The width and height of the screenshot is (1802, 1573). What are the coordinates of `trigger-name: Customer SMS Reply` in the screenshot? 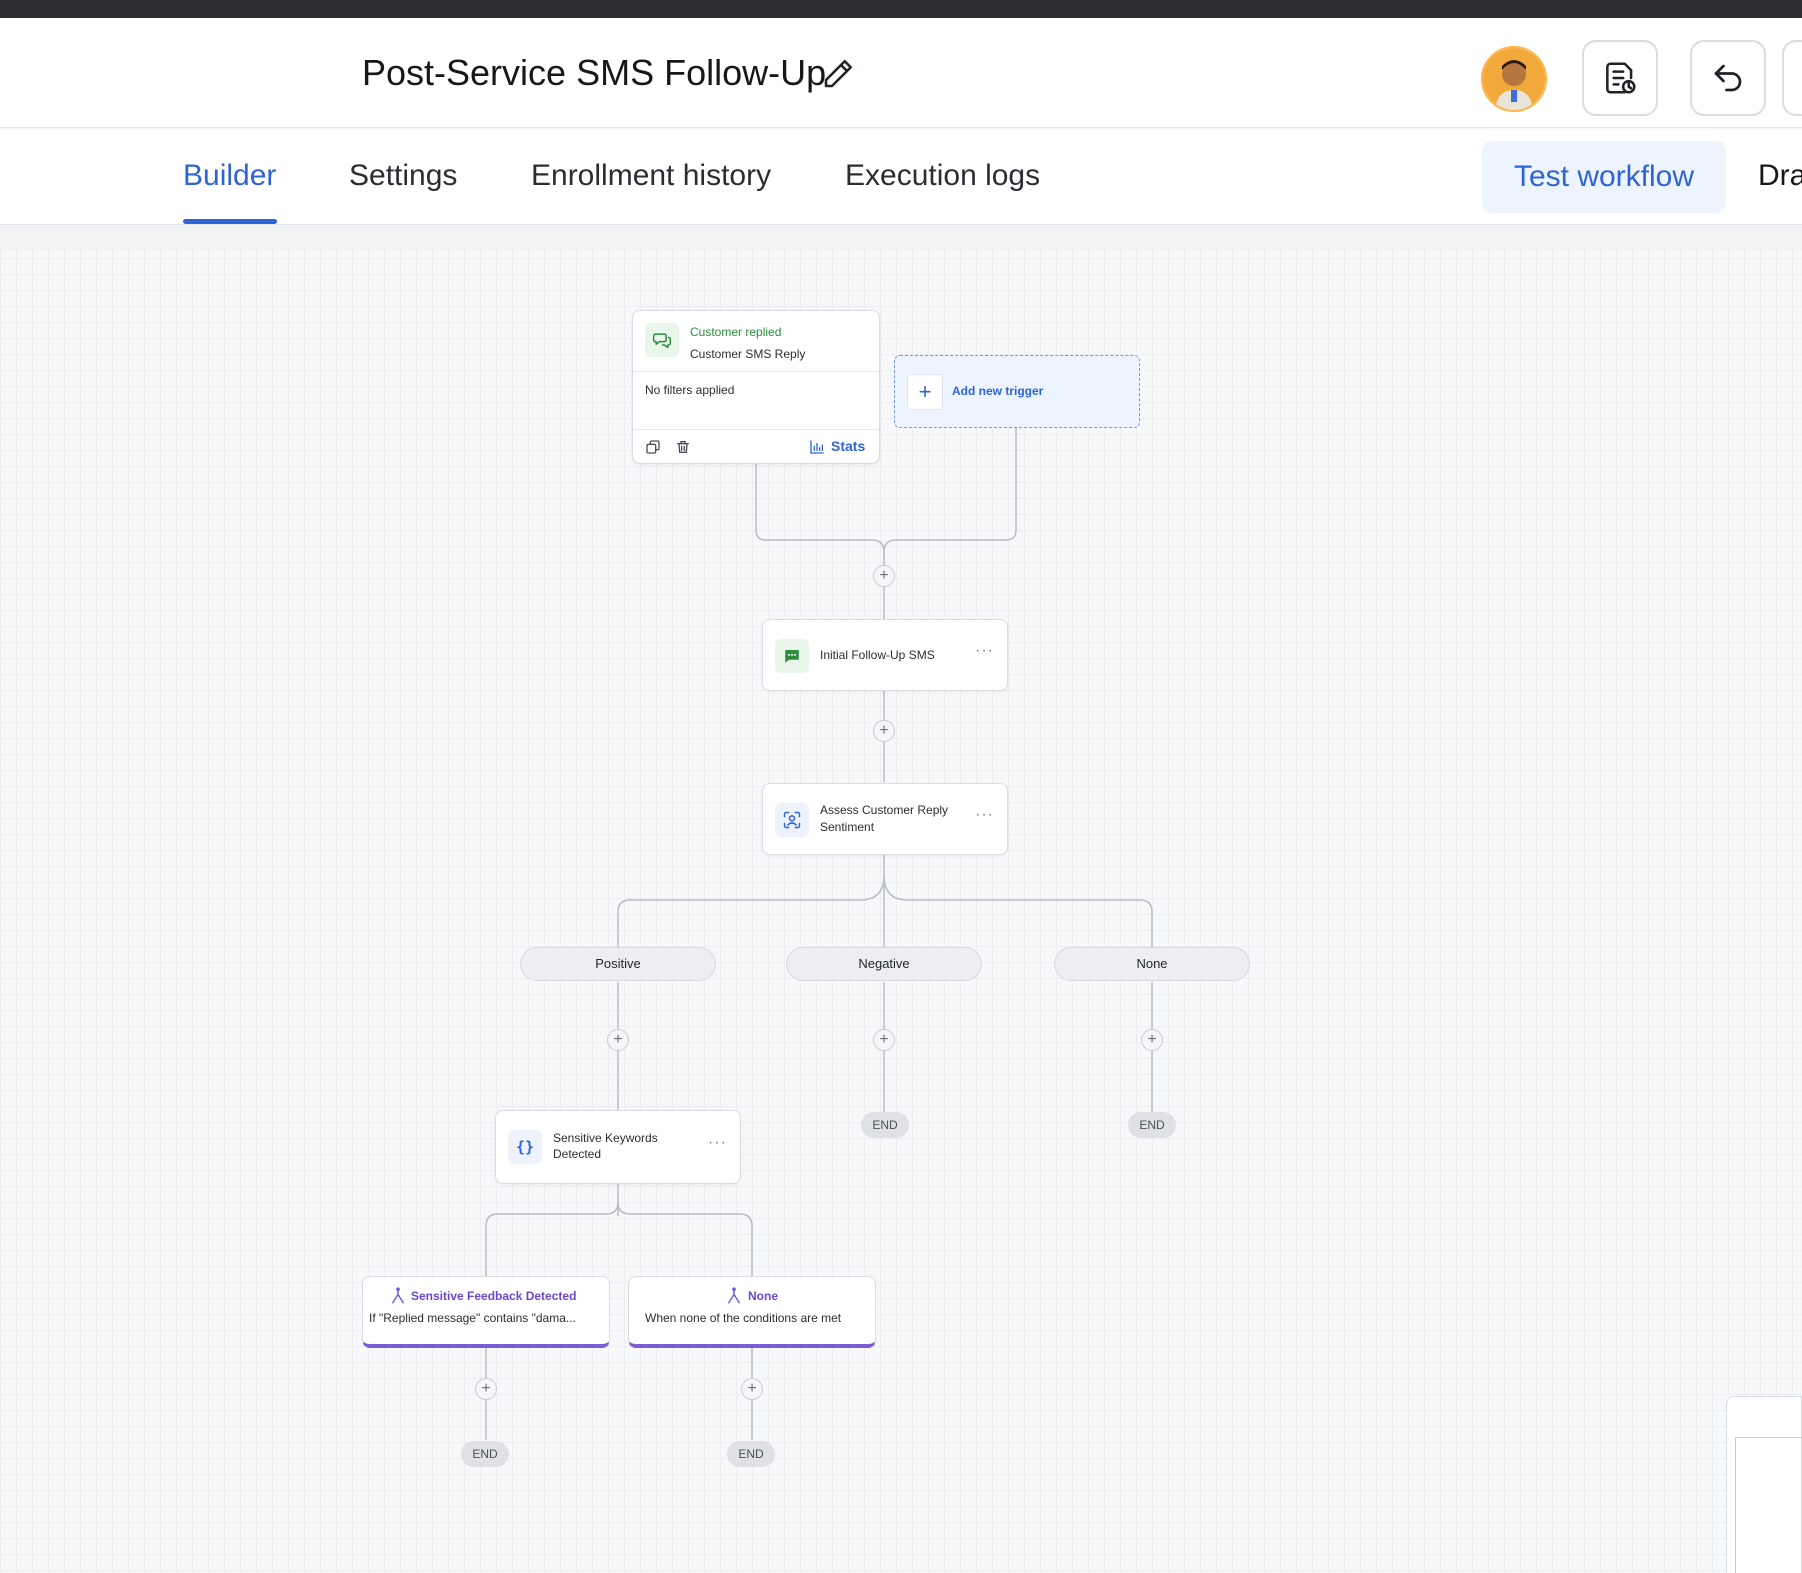 It's located at (748, 354).